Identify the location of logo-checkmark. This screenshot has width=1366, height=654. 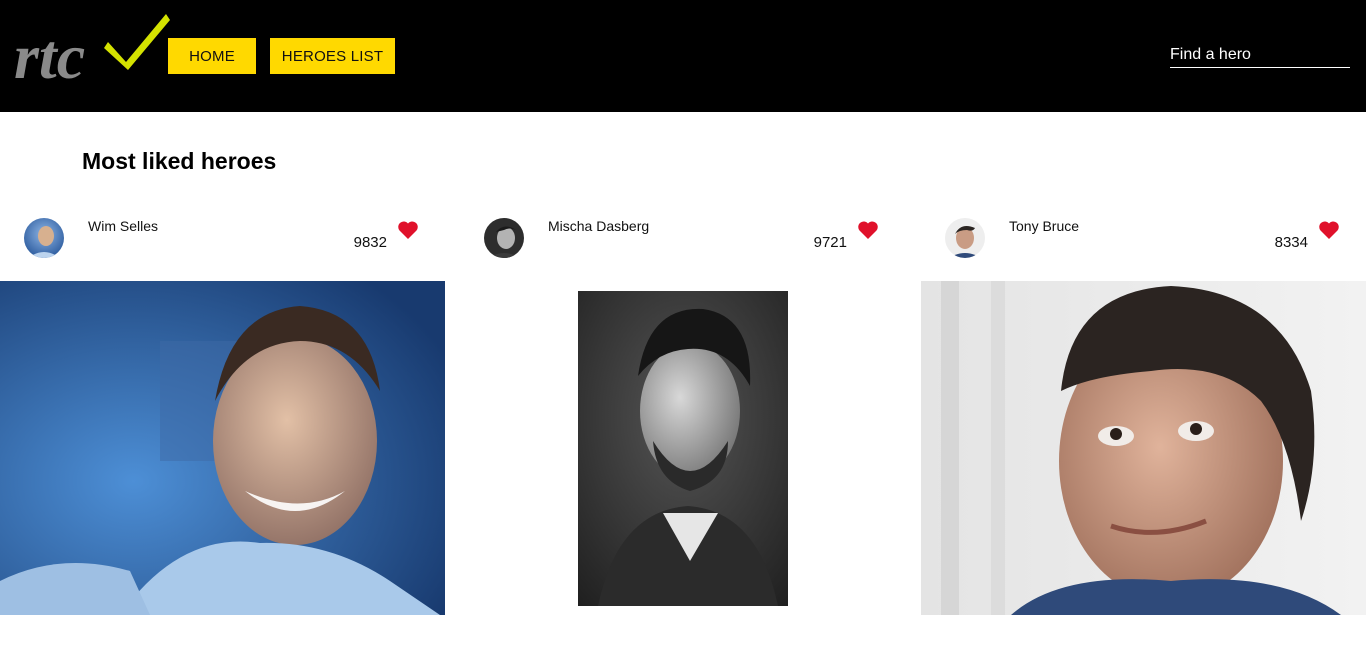
(137, 42).